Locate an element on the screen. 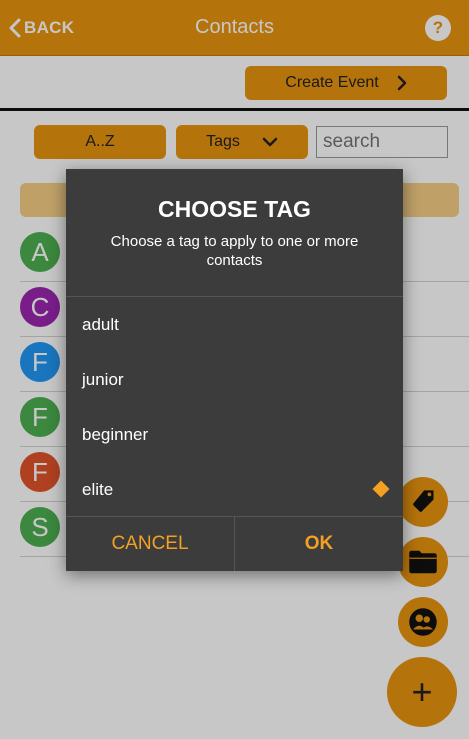 Image resolution: width=469 pixels, height=739 pixels. tag-option-label: elite is located at coordinates (98, 489).